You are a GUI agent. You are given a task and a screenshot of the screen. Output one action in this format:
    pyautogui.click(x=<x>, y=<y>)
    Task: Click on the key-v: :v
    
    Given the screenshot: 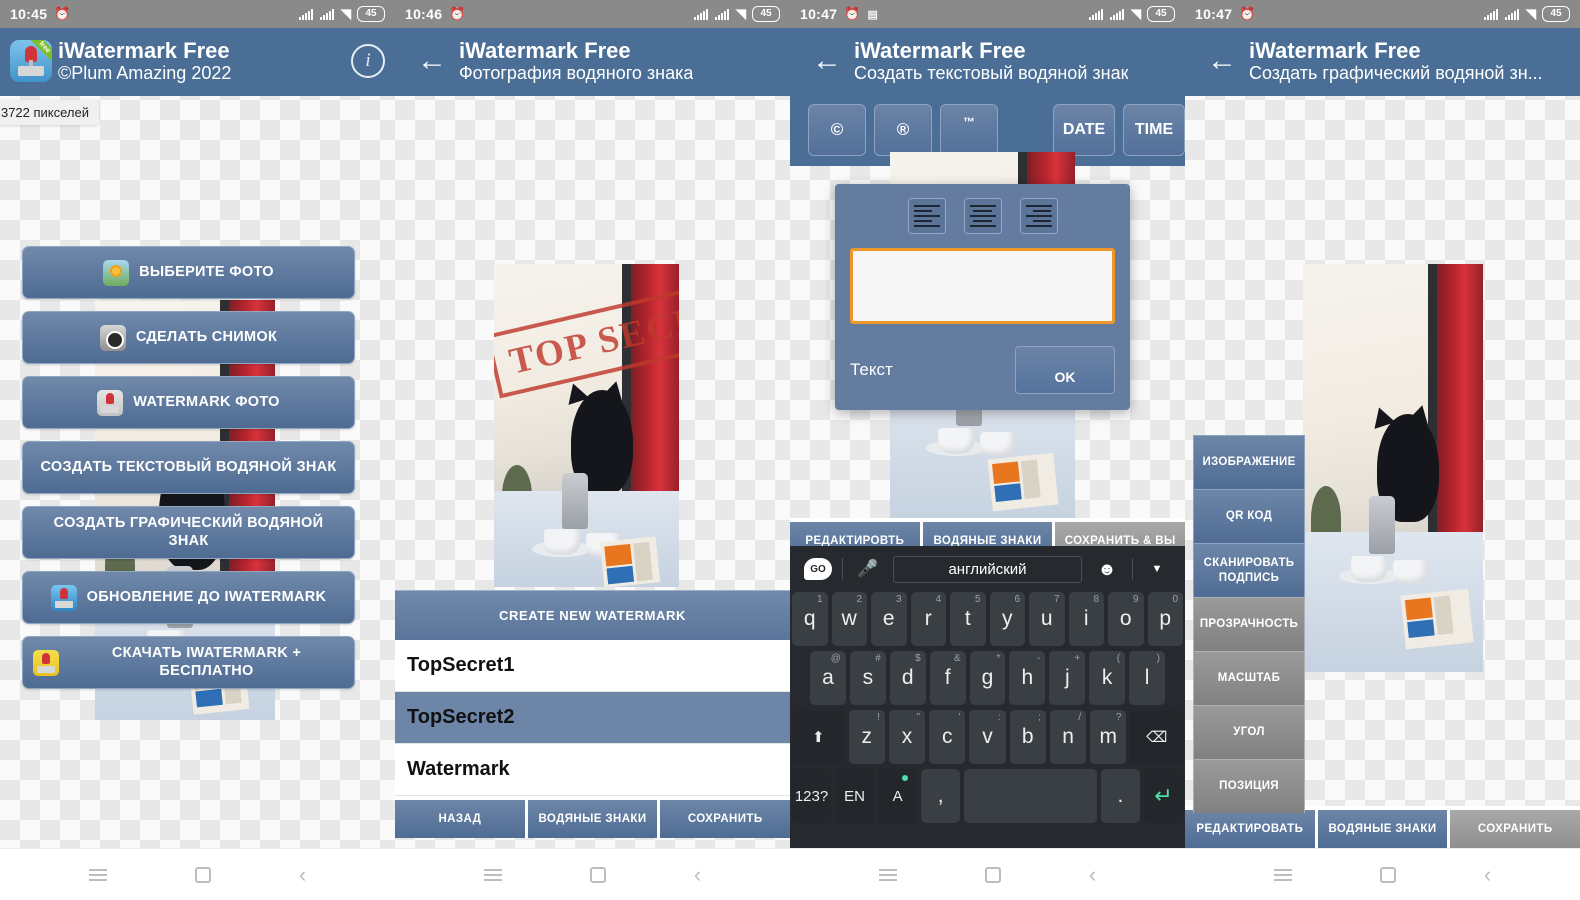 What is the action you would take?
    pyautogui.click(x=987, y=737)
    